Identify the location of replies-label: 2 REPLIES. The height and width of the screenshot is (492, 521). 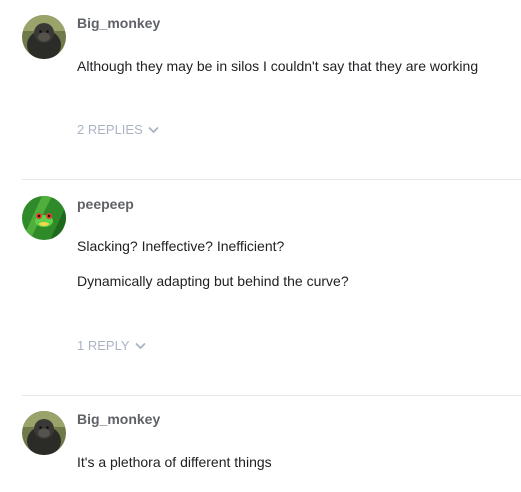
(110, 129).